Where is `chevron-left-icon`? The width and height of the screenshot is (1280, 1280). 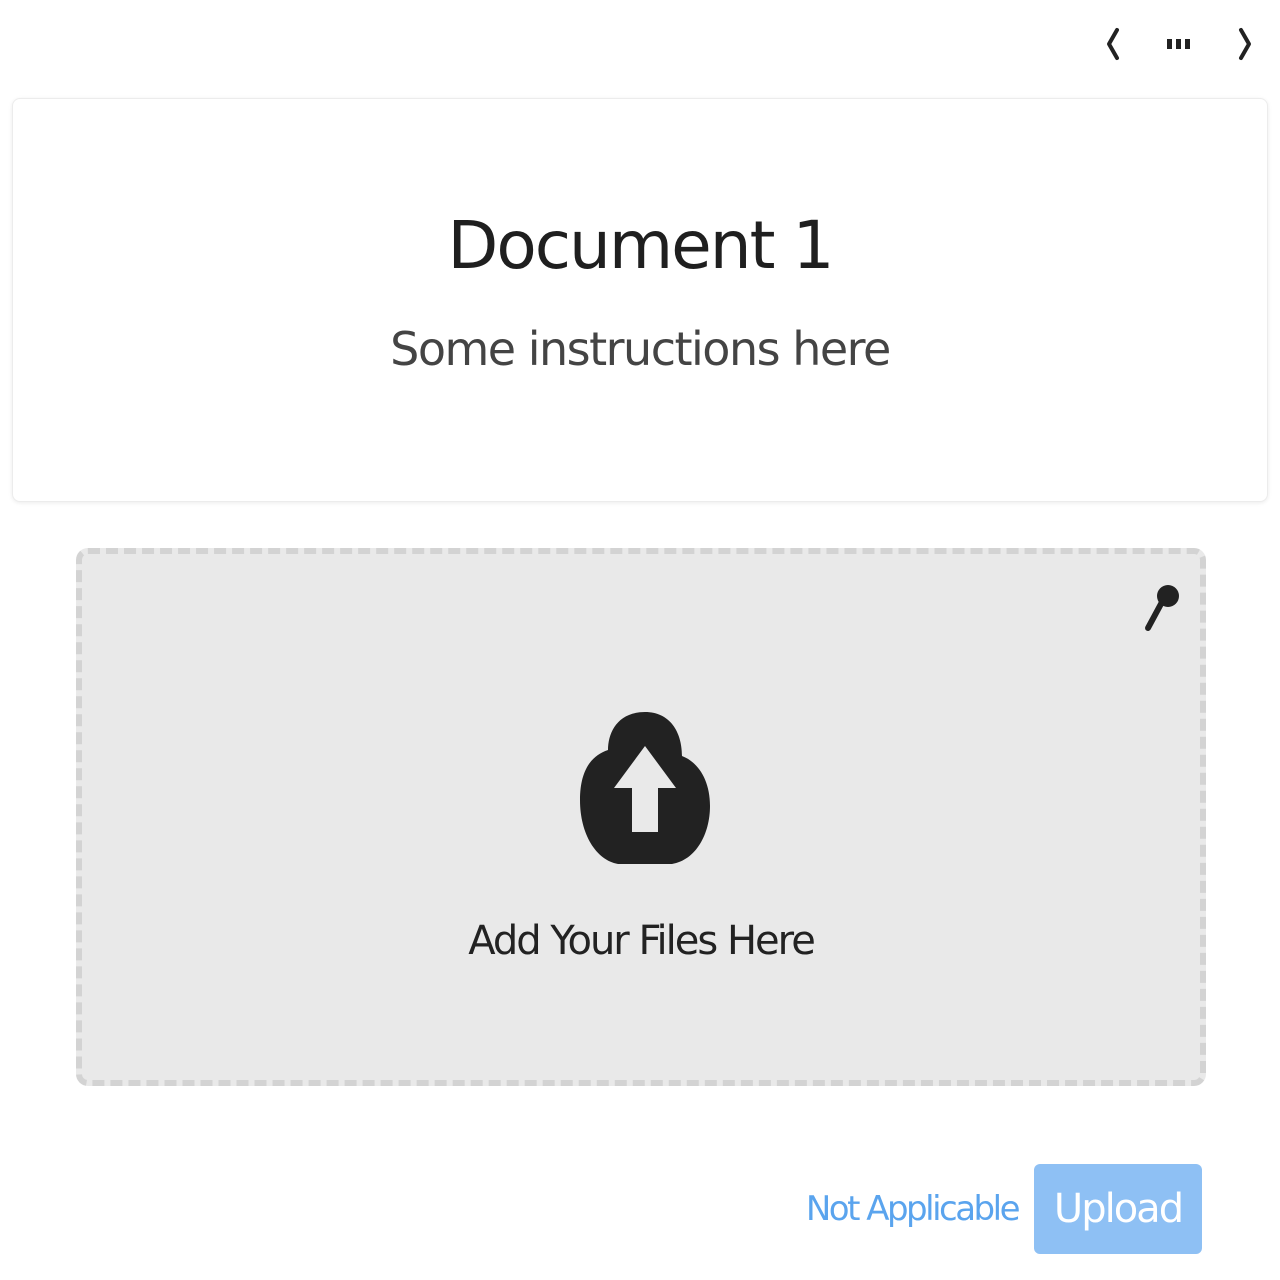
chevron-left-icon is located at coordinates (1113, 44).